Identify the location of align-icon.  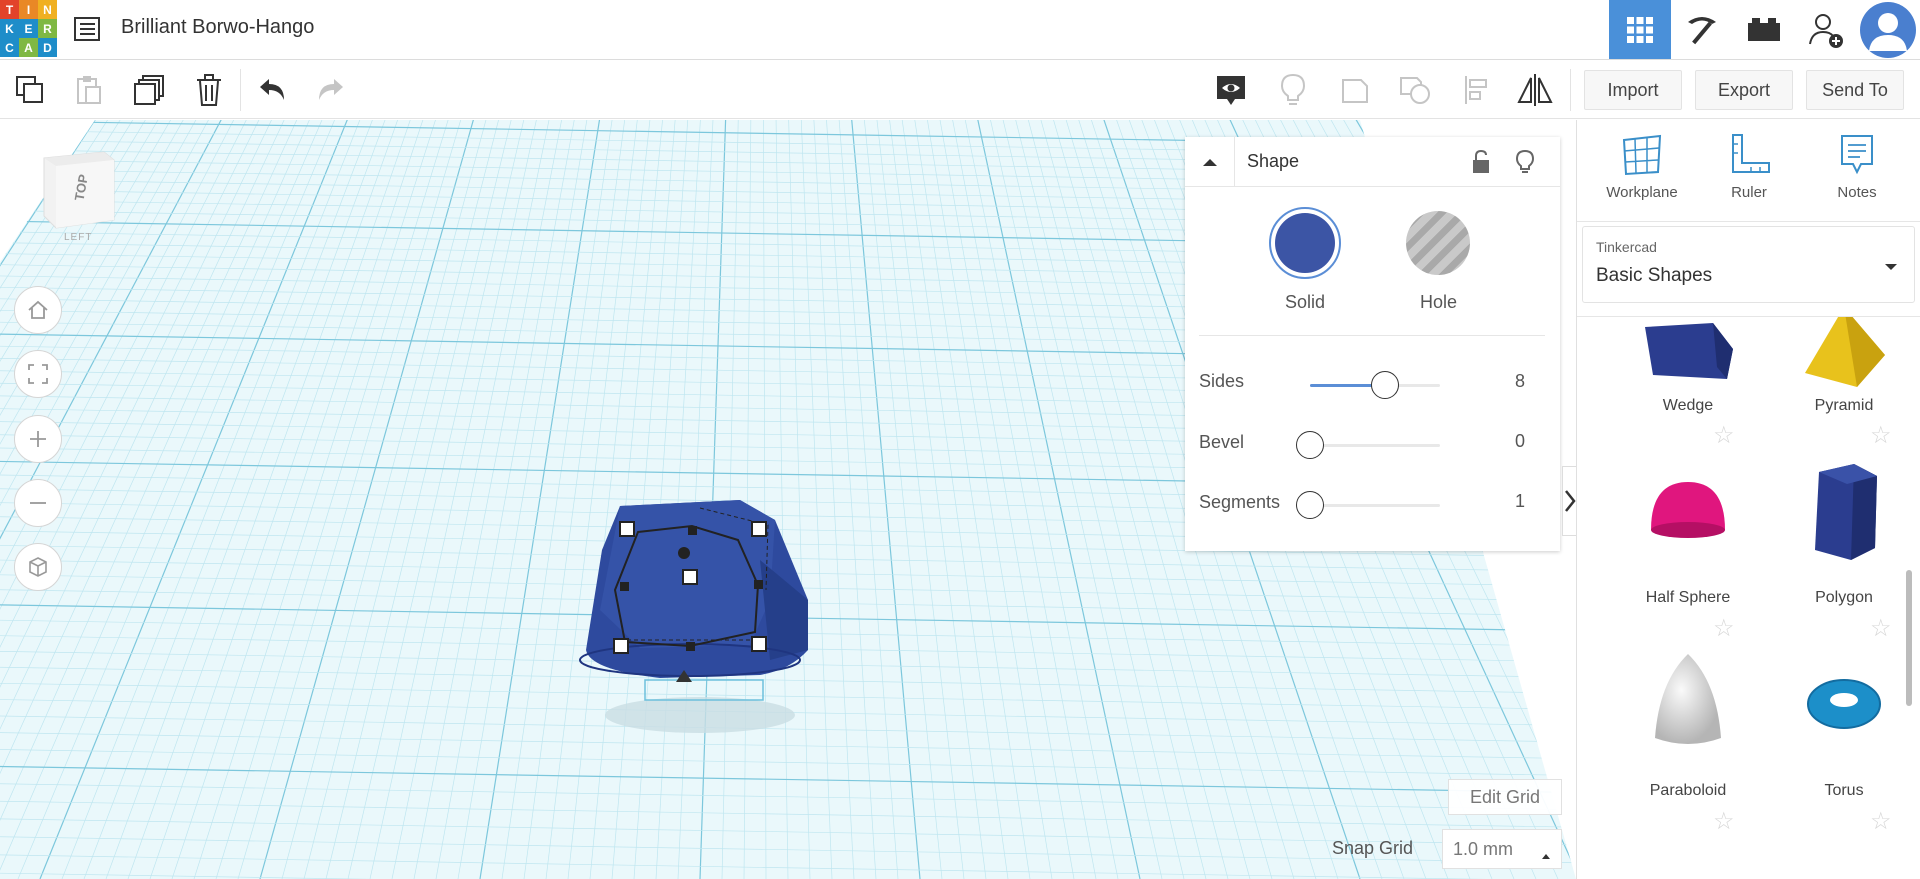
(1477, 90).